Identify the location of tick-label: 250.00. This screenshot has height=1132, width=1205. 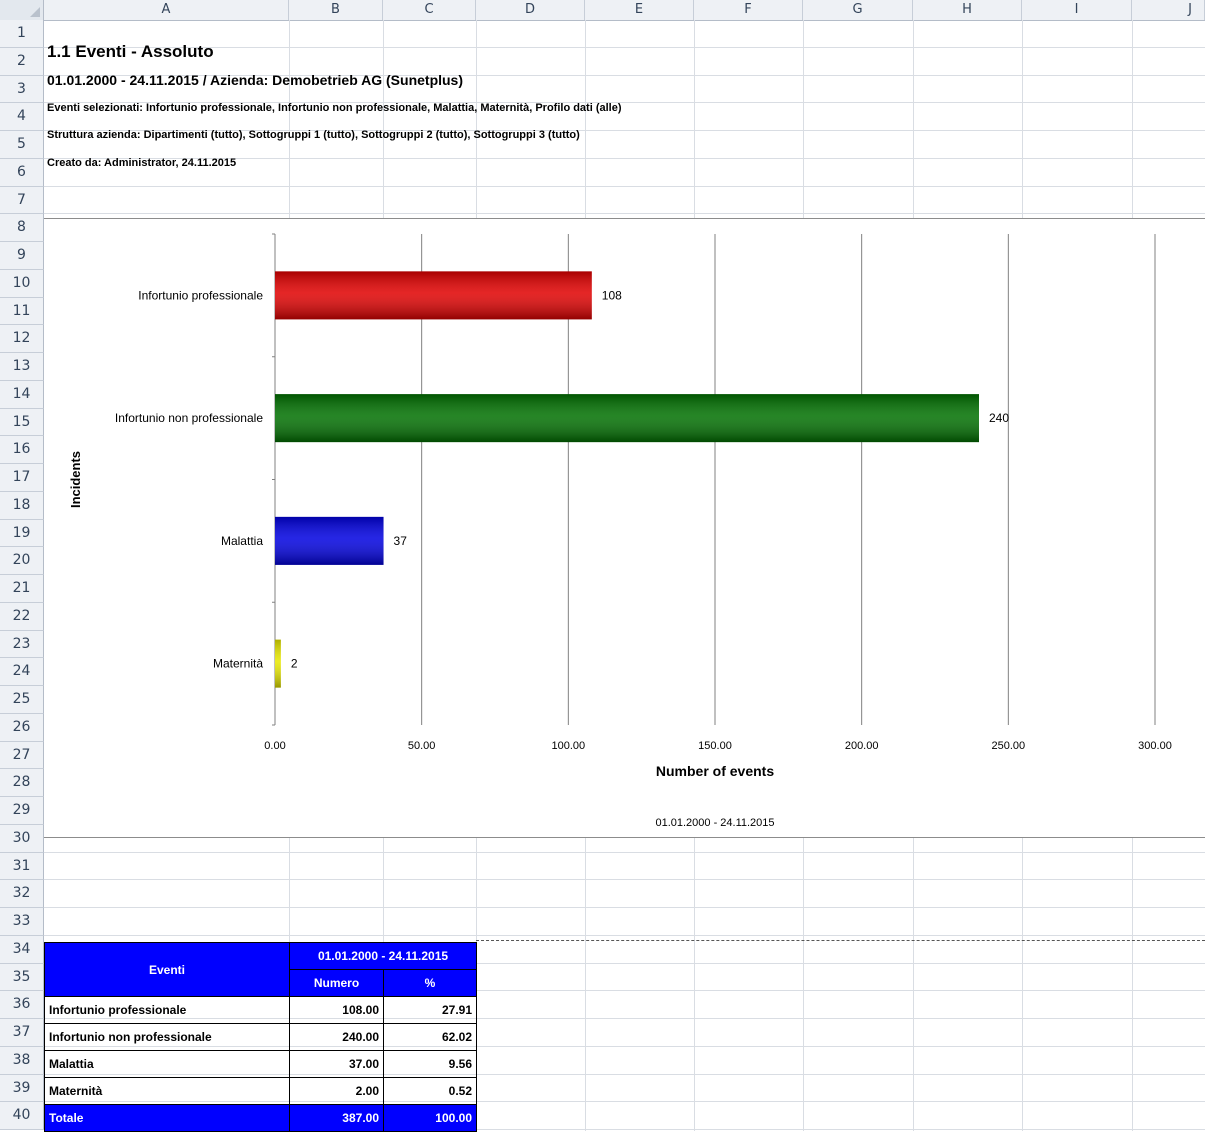
(1009, 746).